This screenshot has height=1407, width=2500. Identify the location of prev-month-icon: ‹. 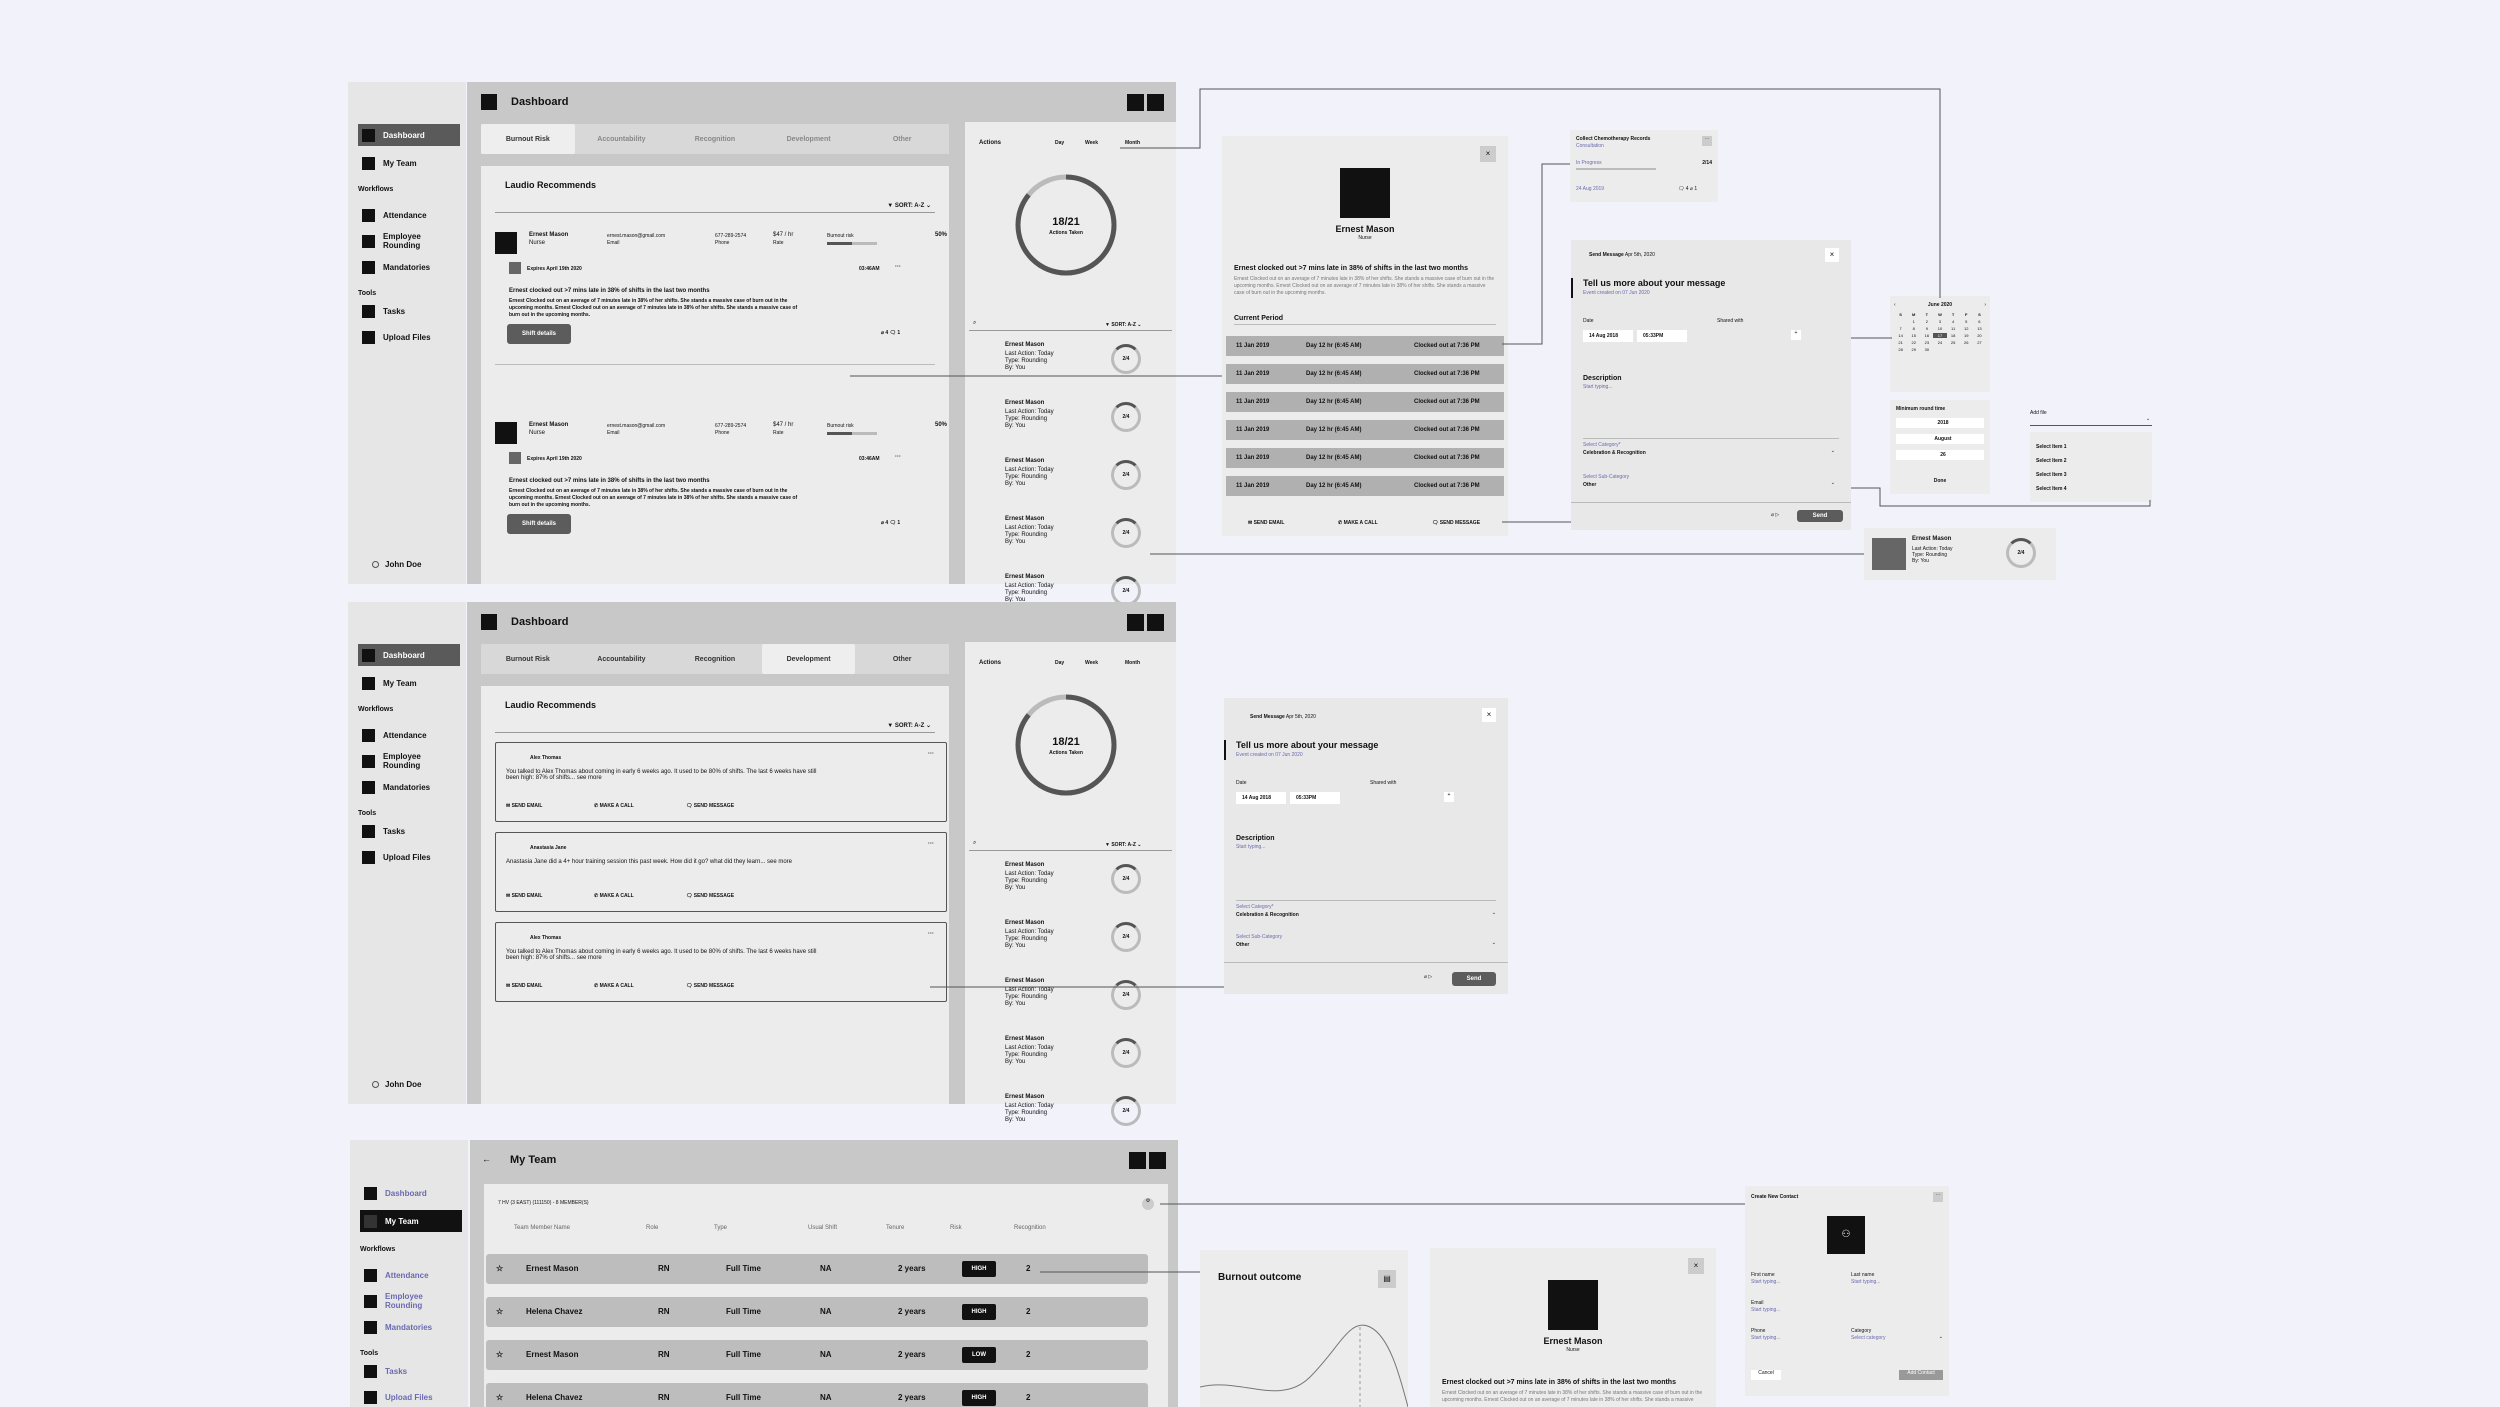
(1895, 305).